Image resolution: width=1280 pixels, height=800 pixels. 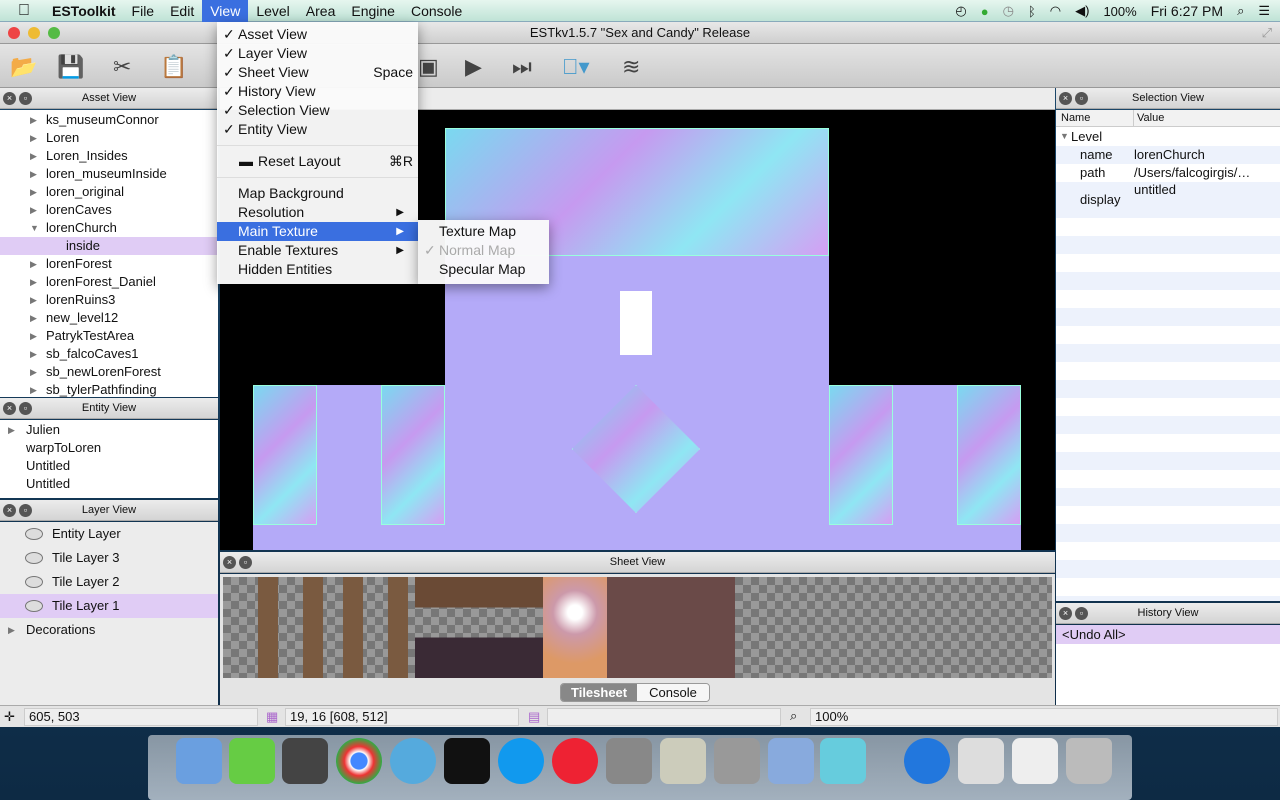 I want to click on window-icon: ▣, so click(x=428, y=67).